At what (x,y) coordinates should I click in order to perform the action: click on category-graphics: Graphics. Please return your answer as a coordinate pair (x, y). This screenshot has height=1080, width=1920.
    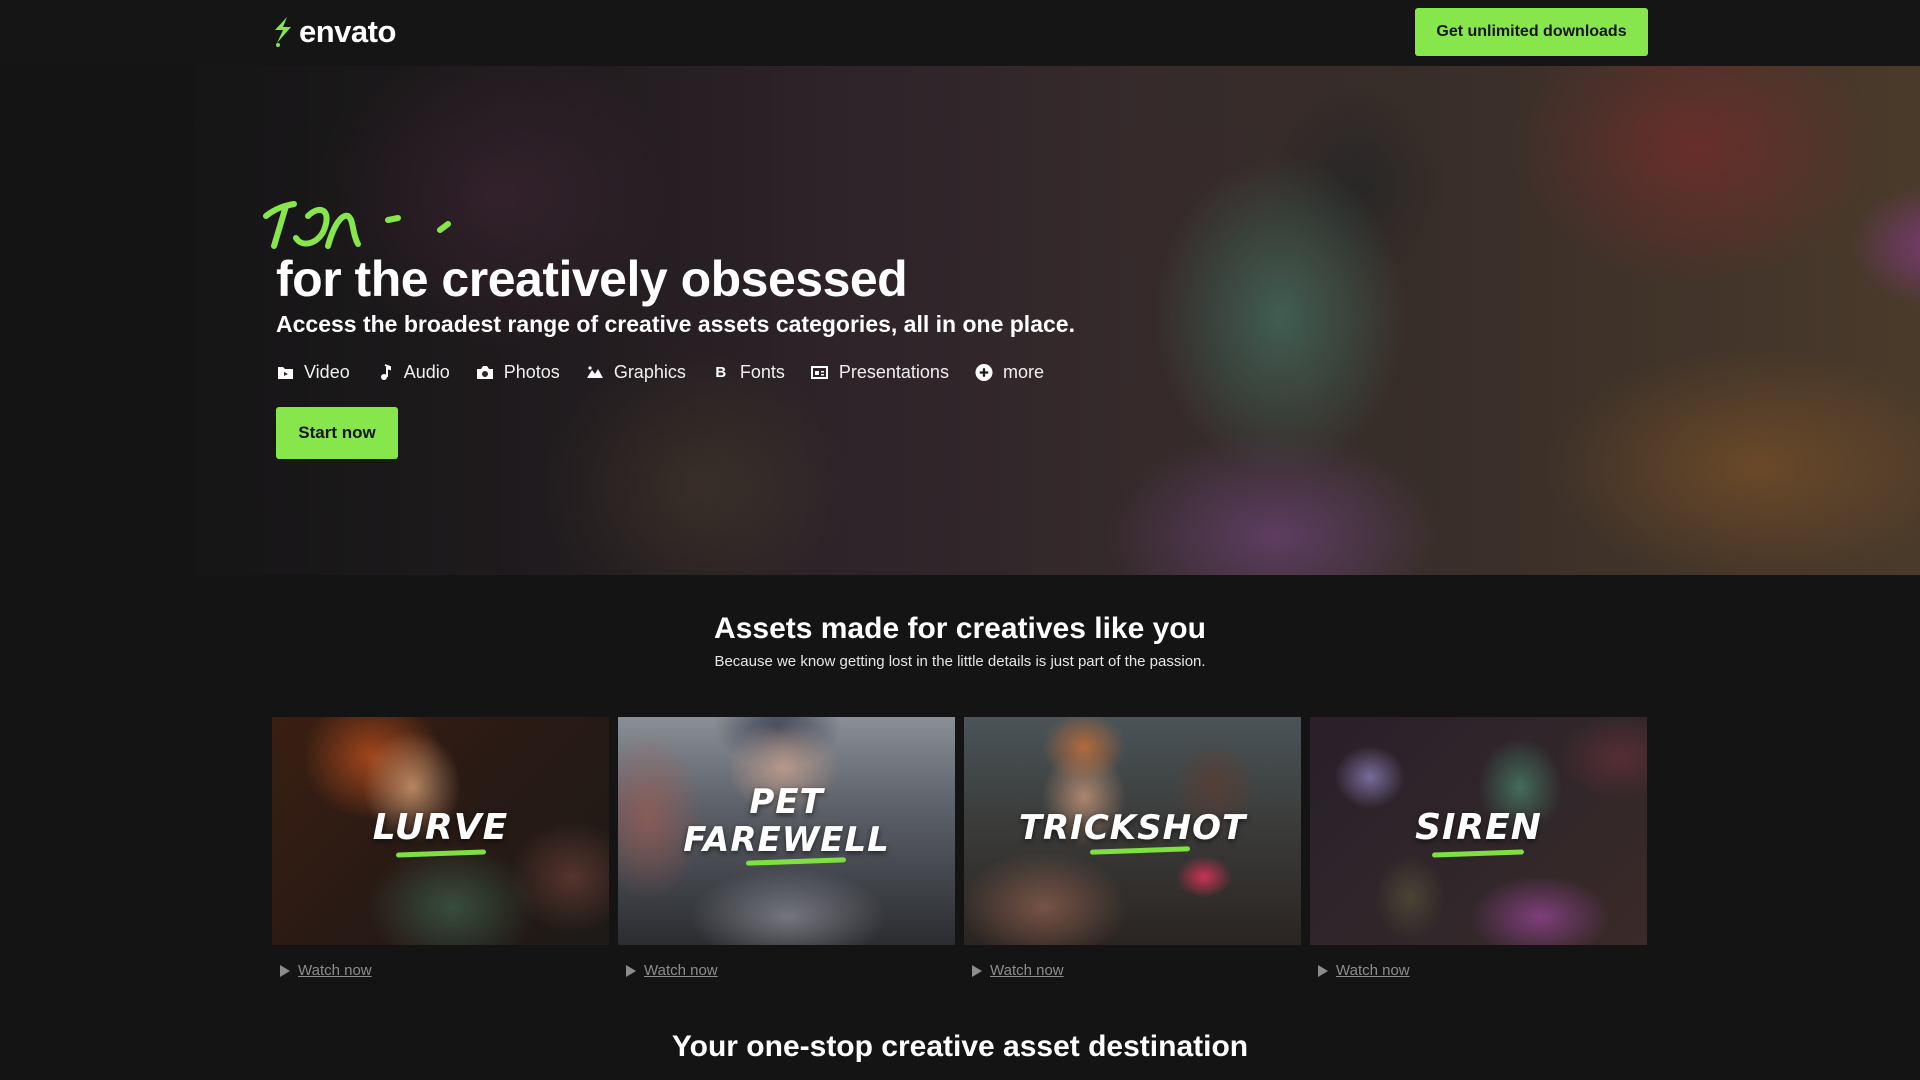
    Looking at the image, I should click on (636, 372).